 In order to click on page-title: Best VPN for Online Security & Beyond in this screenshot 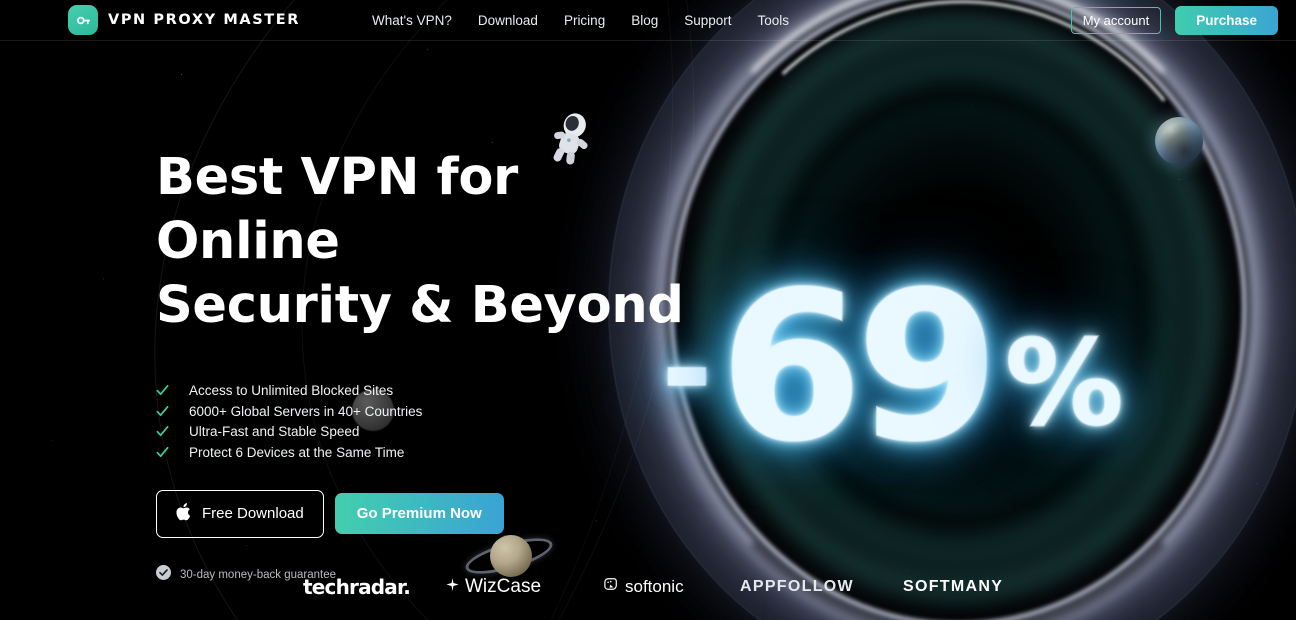, I will do `click(436, 241)`.